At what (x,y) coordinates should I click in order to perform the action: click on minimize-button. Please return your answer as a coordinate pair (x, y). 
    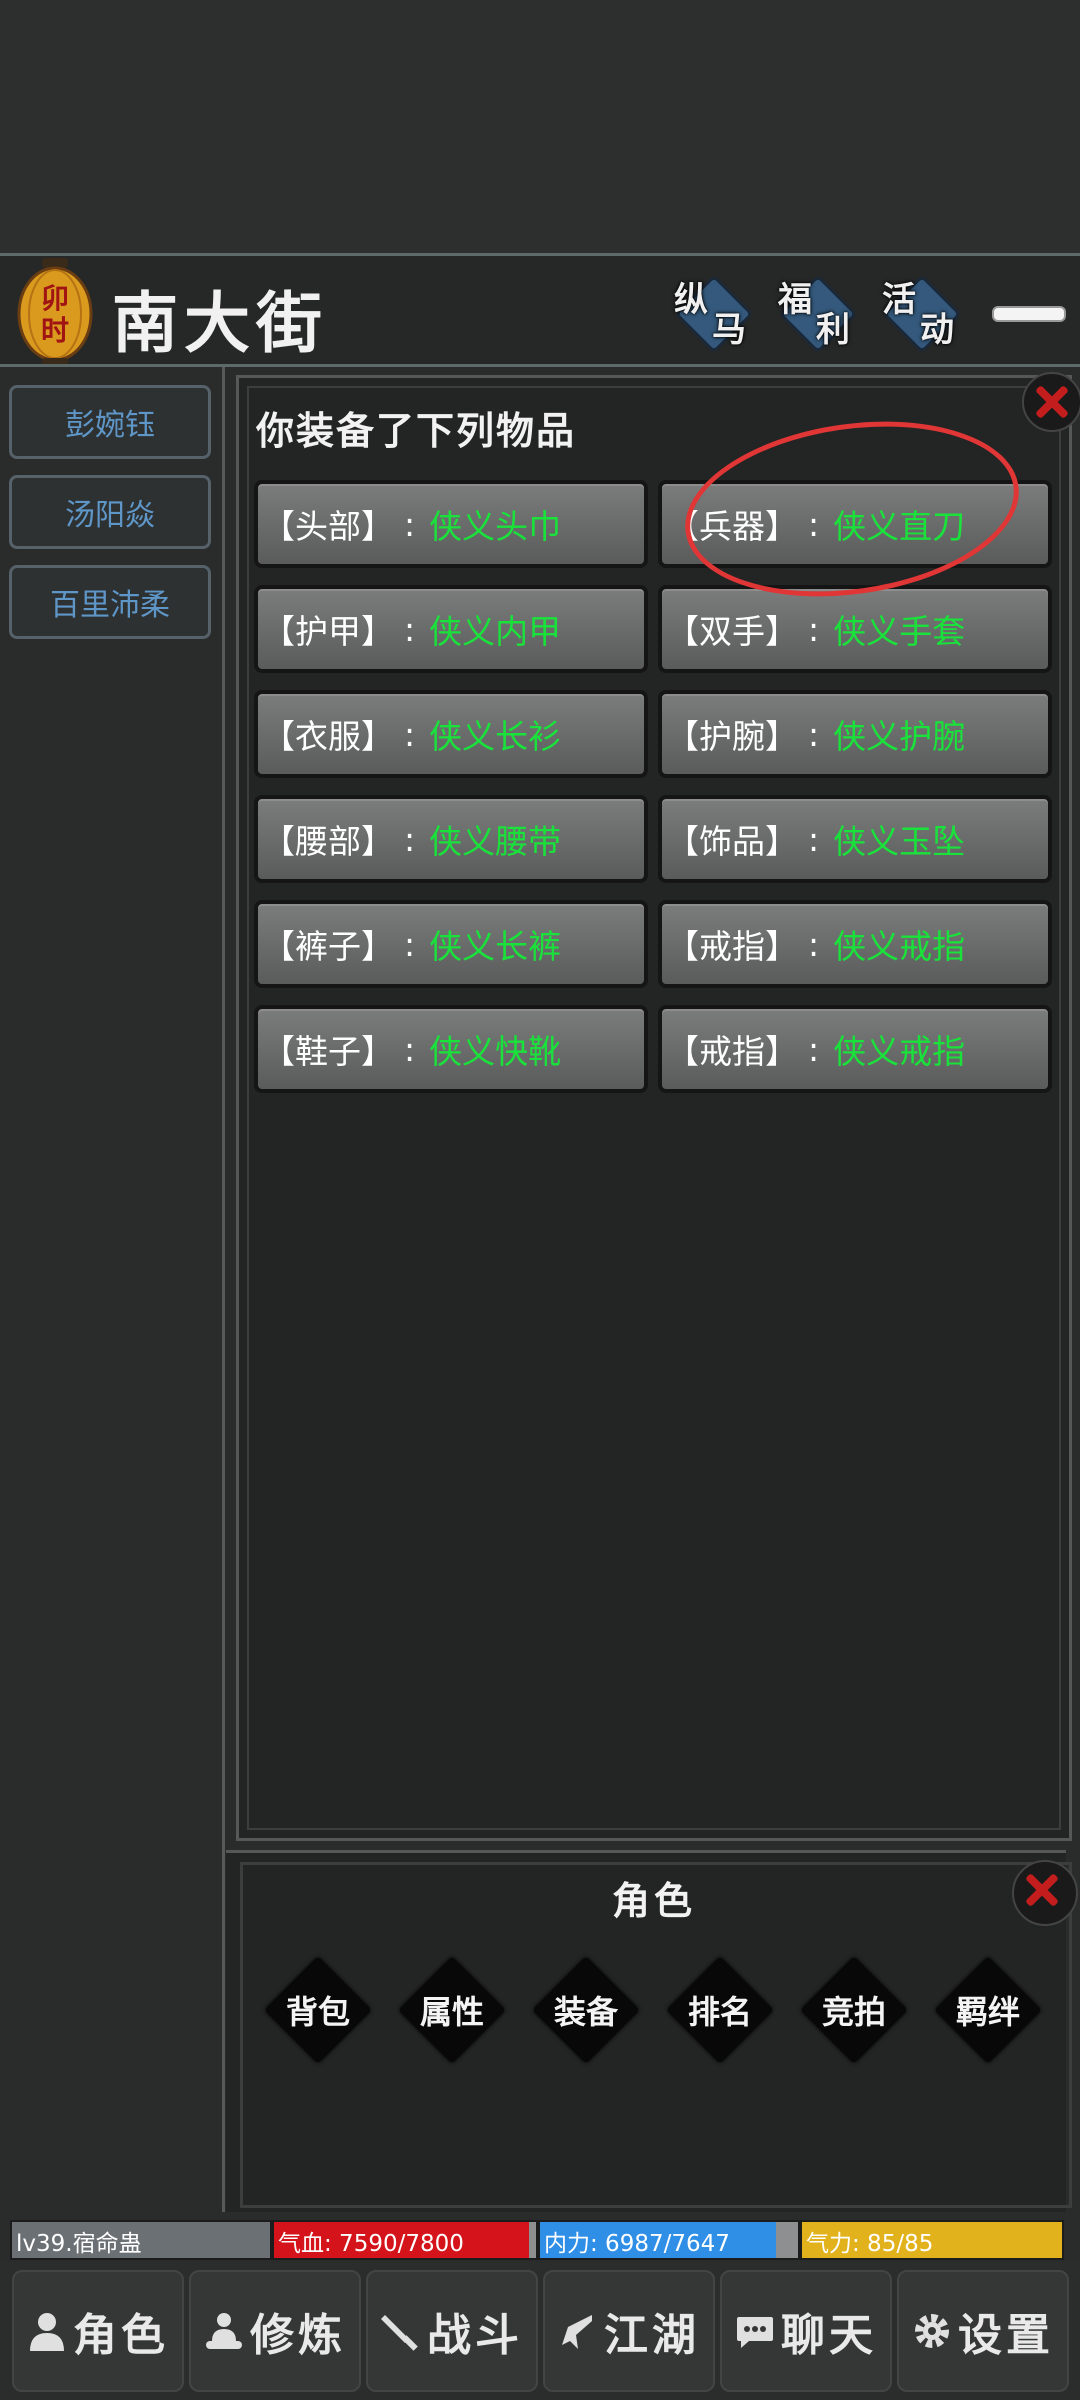
    Looking at the image, I should click on (1029, 314).